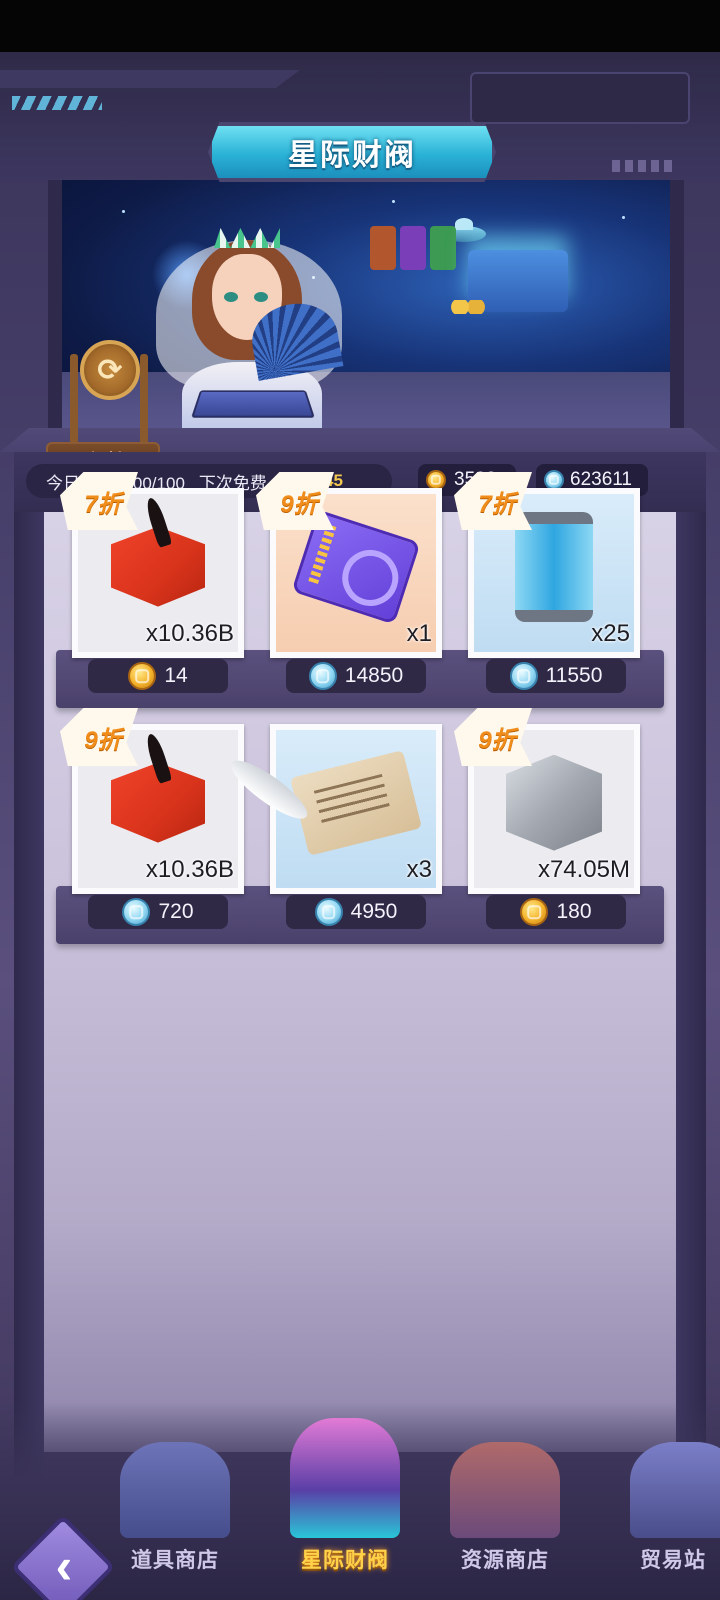 The image size is (720, 1600). Describe the element at coordinates (642, 166) in the screenshot. I see `frame-leds-decoration` at that location.